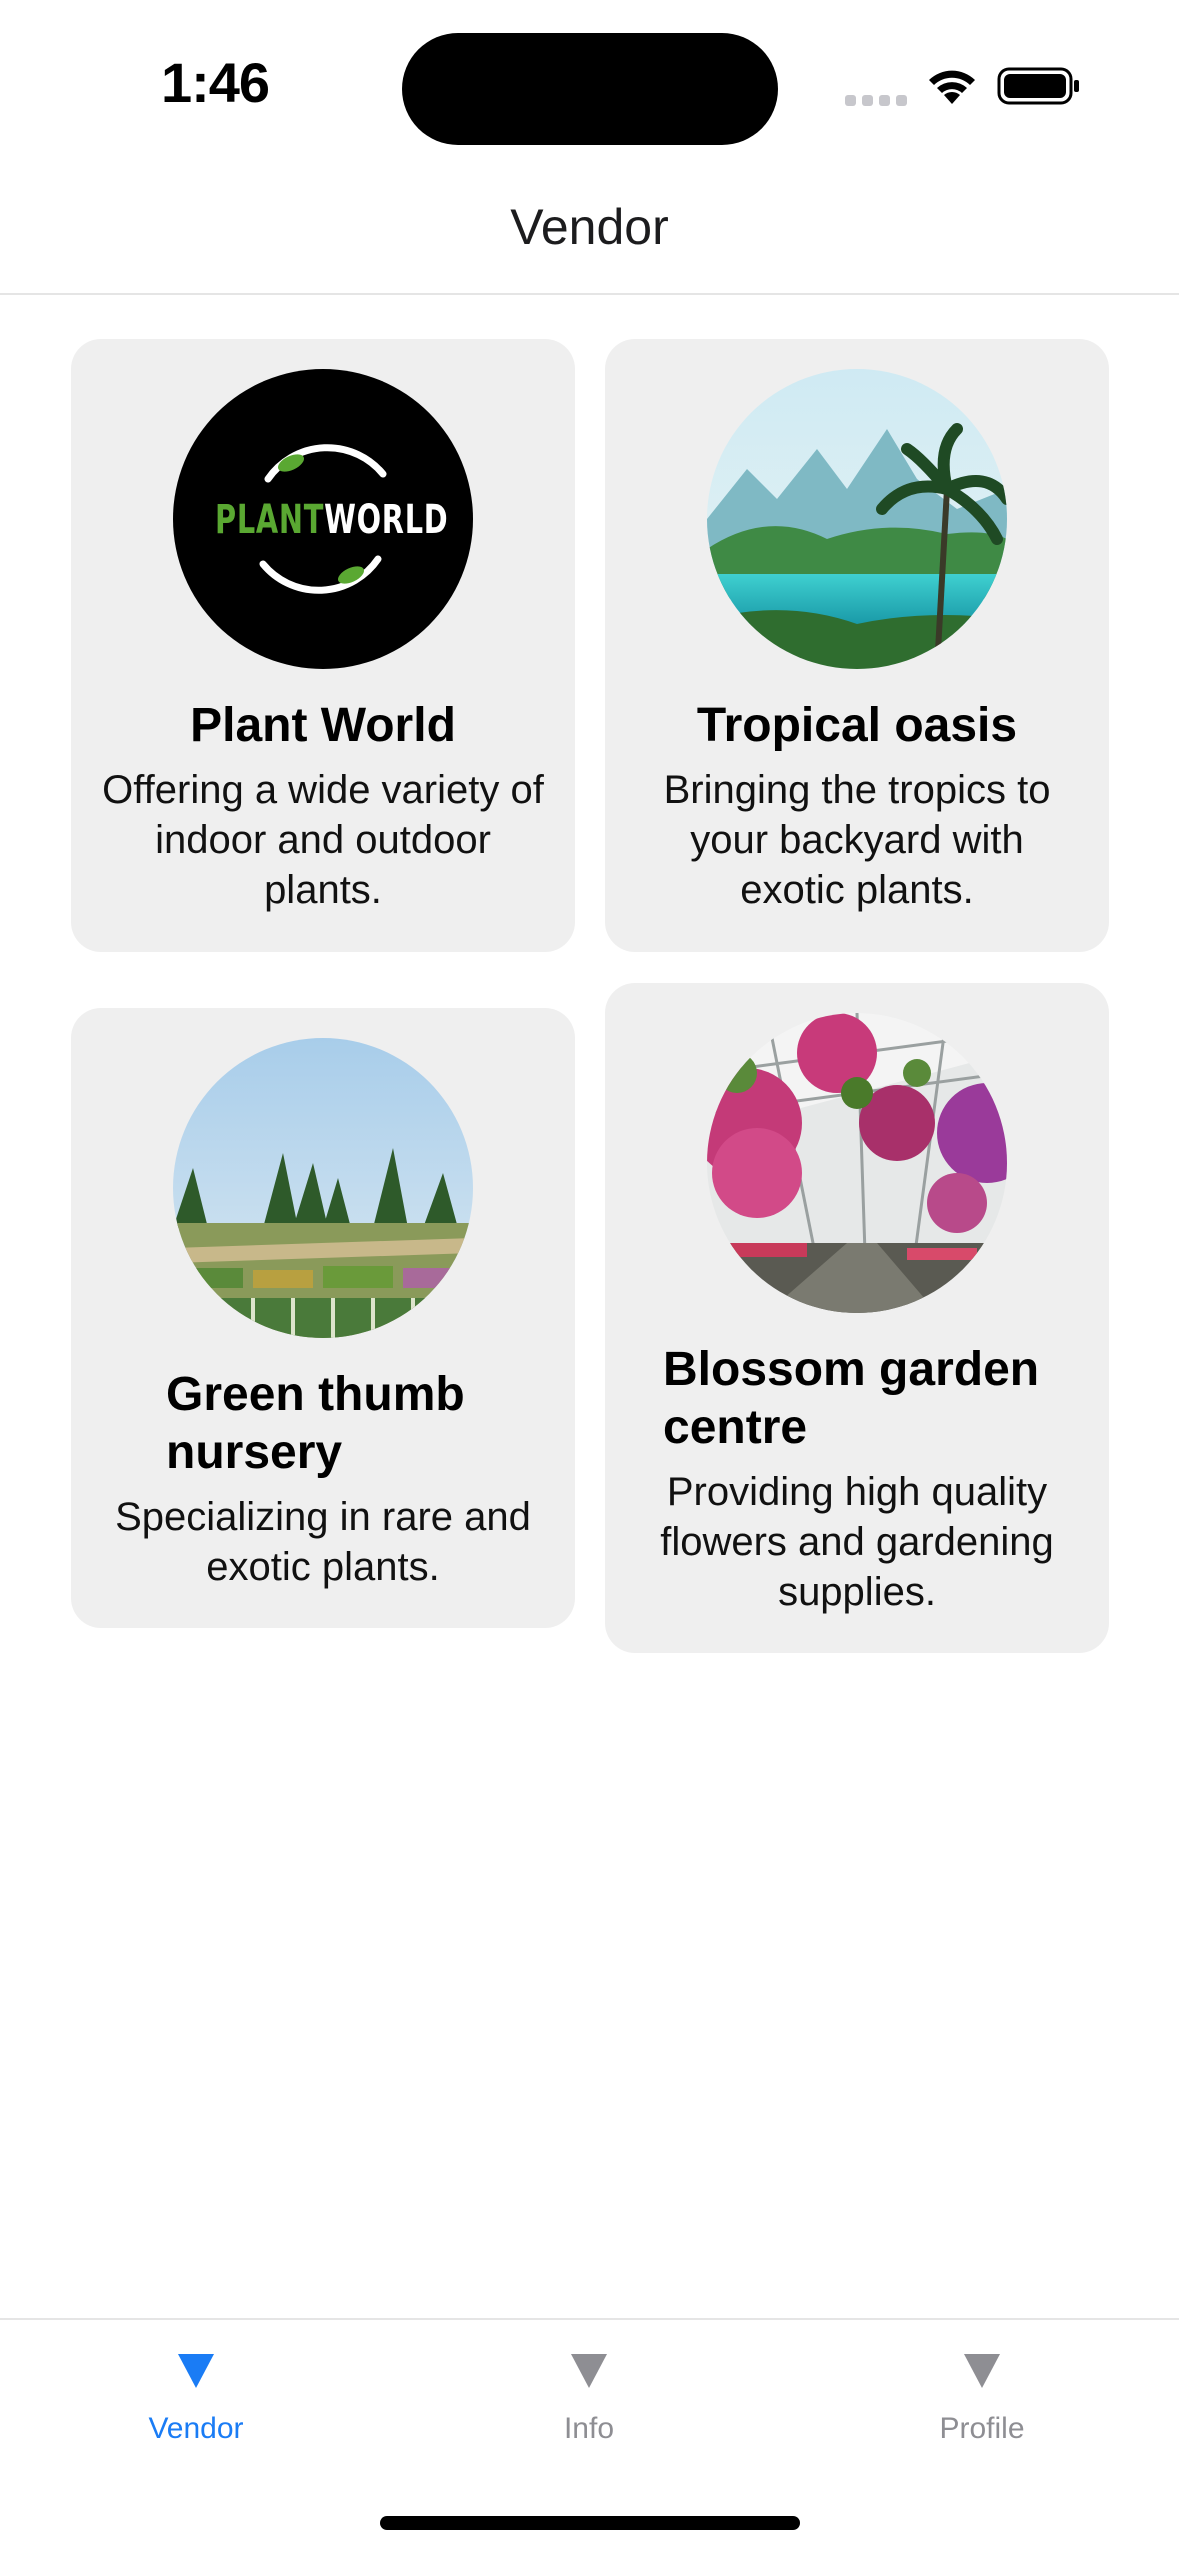 The width and height of the screenshot is (1179, 2556). Describe the element at coordinates (589, 2428) in the screenshot. I see `tab-label: Info` at that location.